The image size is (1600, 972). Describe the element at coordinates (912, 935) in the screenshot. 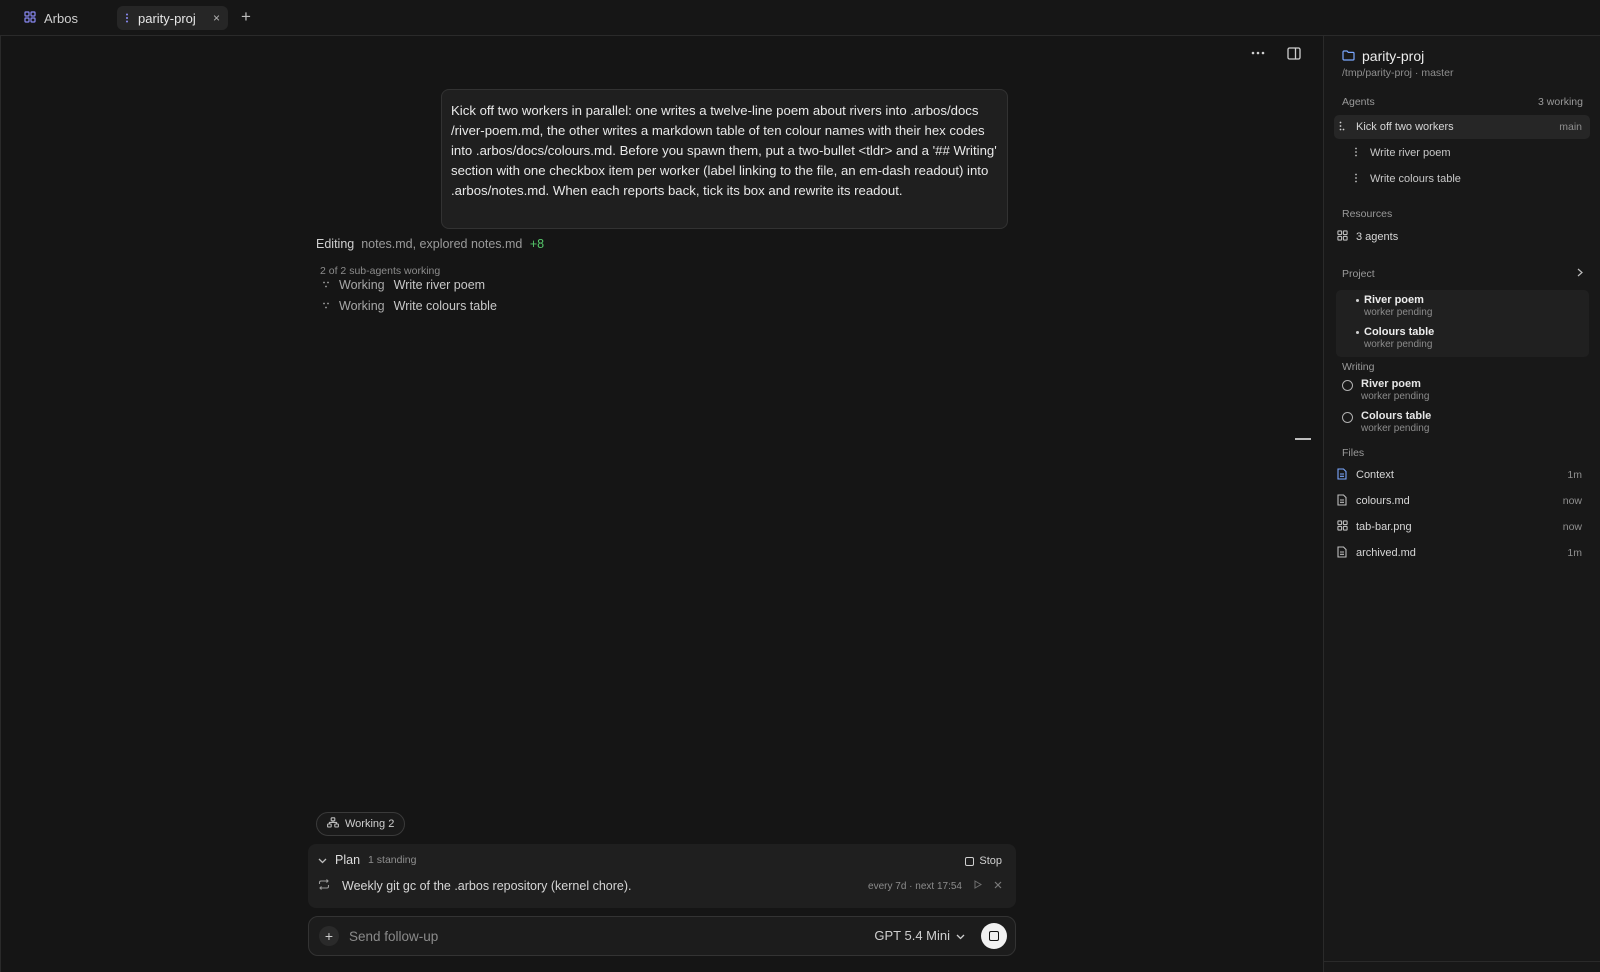

I see `model-label: GPT 5.4 Mini` at that location.